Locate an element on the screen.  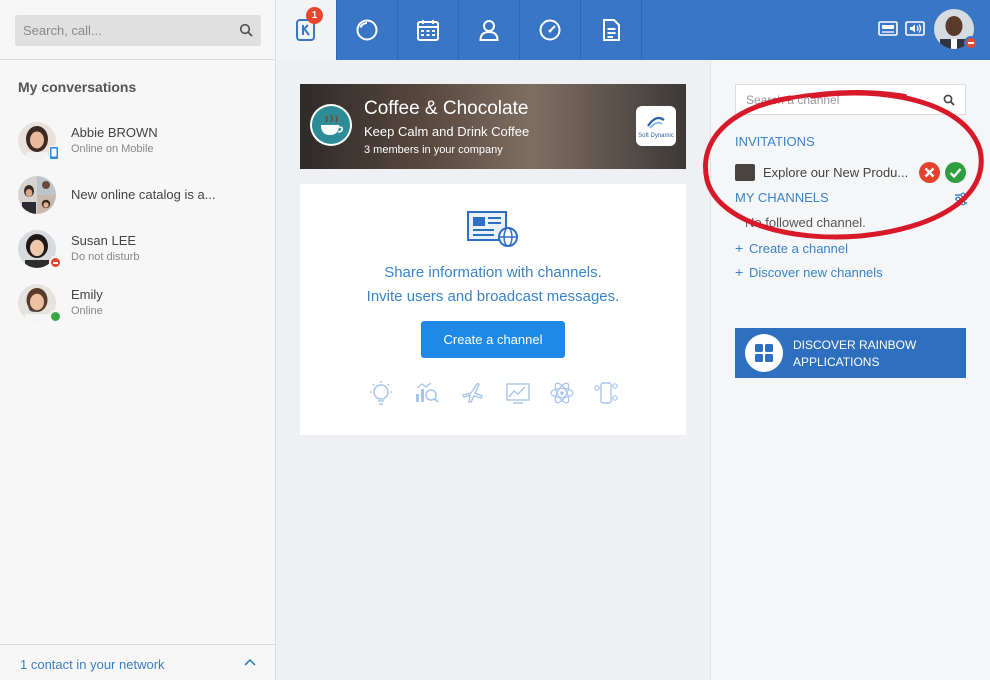
conversation-item-susan: Susan LEE Do not disturb is located at coordinates (143, 252).